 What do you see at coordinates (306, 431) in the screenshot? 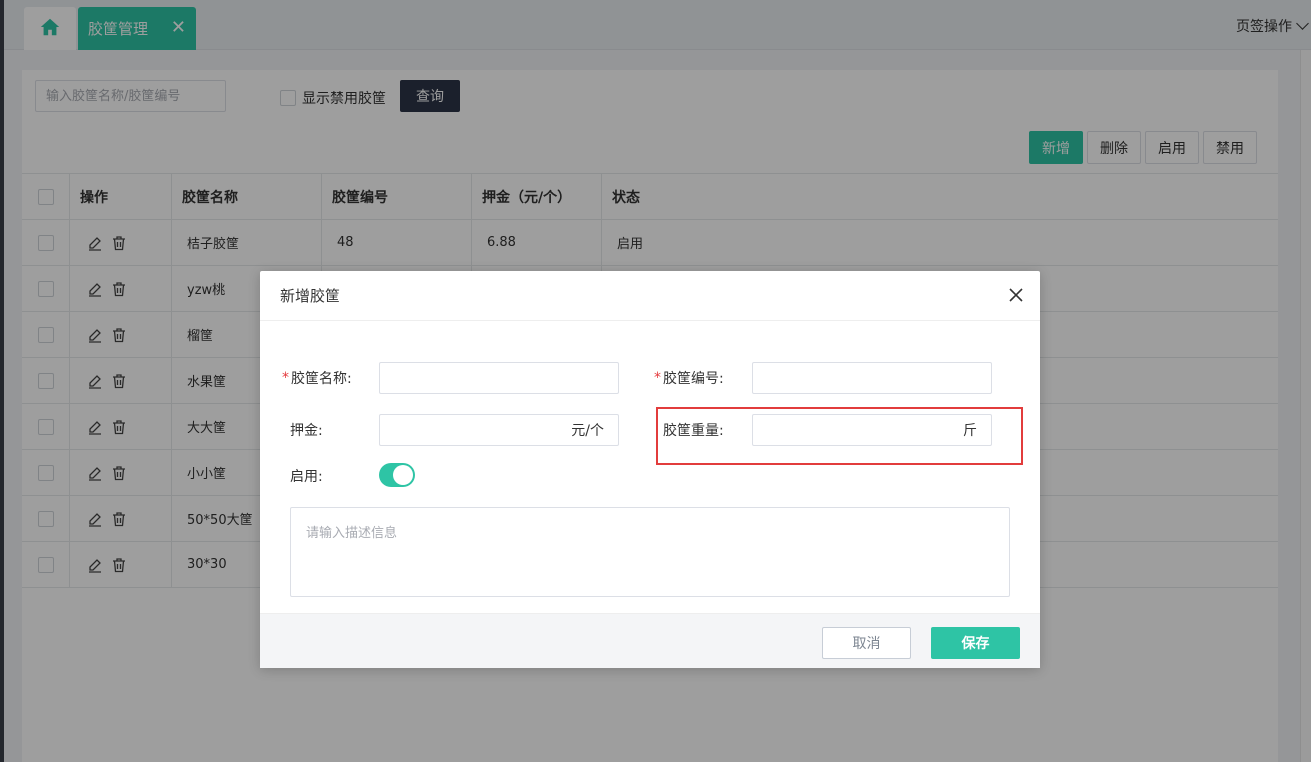
I see `deposit-label: 押金:` at bounding box center [306, 431].